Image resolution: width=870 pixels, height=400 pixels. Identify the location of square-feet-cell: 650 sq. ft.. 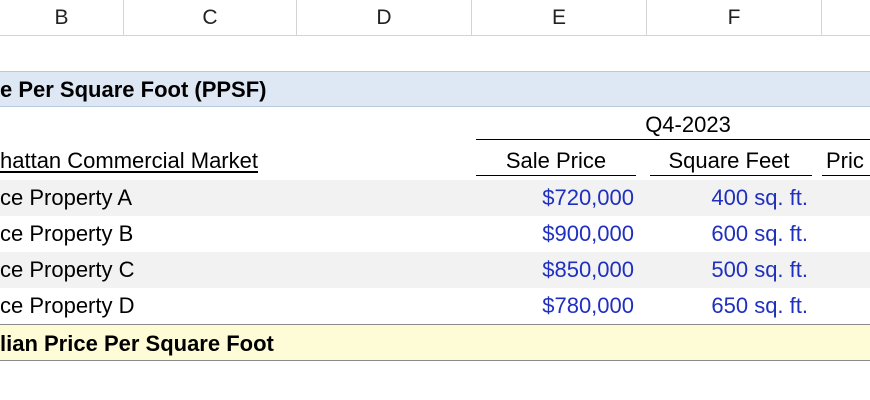
(729, 306).